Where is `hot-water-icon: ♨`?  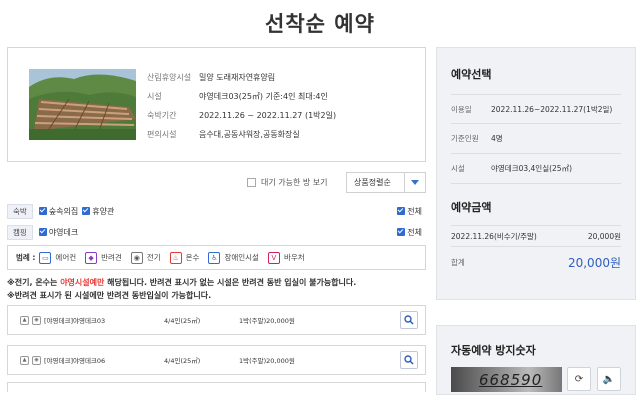 hot-water-icon: ♨ is located at coordinates (175, 257).